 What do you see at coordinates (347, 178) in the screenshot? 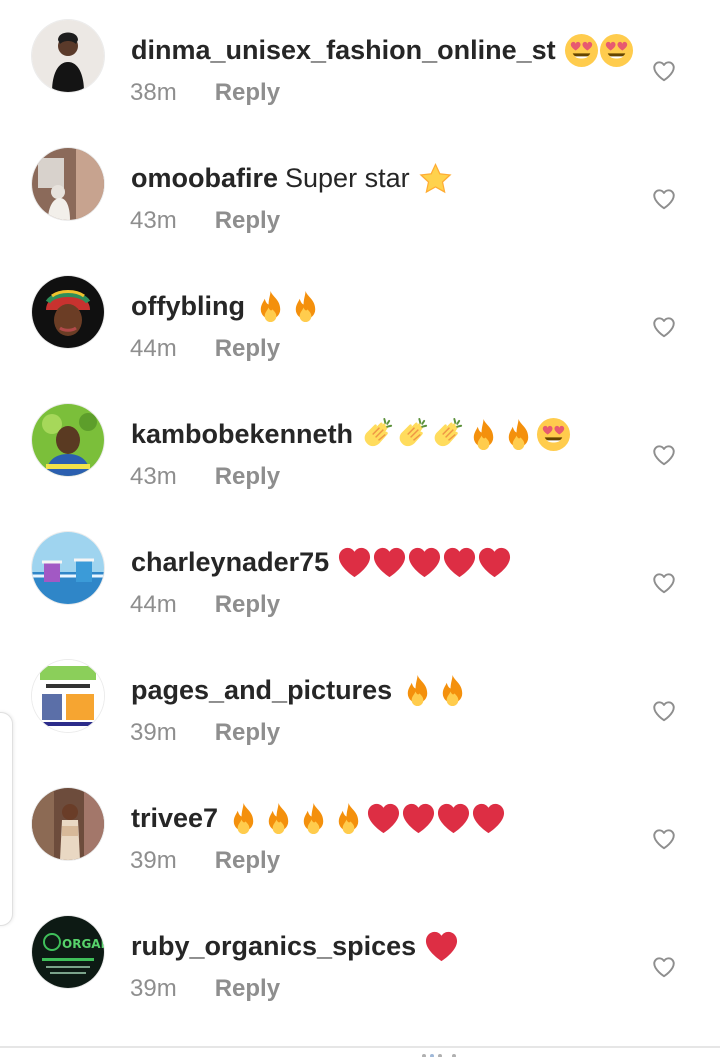
I see `comment-text: Super star` at bounding box center [347, 178].